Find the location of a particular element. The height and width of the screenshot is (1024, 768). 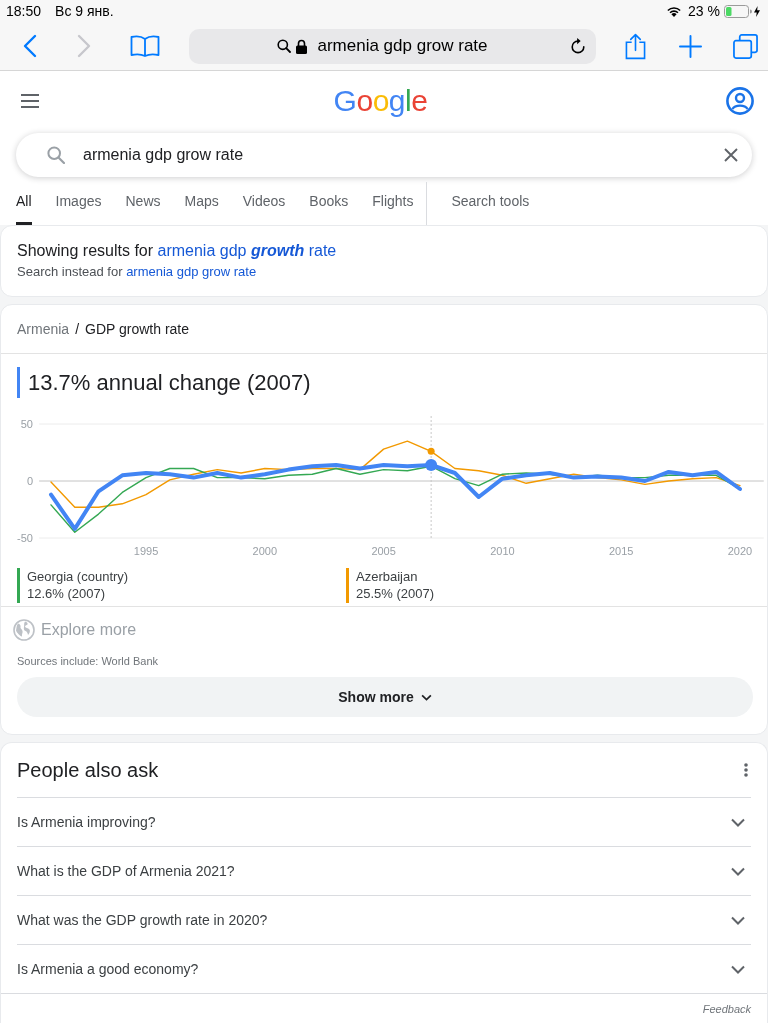

feedback-link: Feedback is located at coordinates (726, 1008).